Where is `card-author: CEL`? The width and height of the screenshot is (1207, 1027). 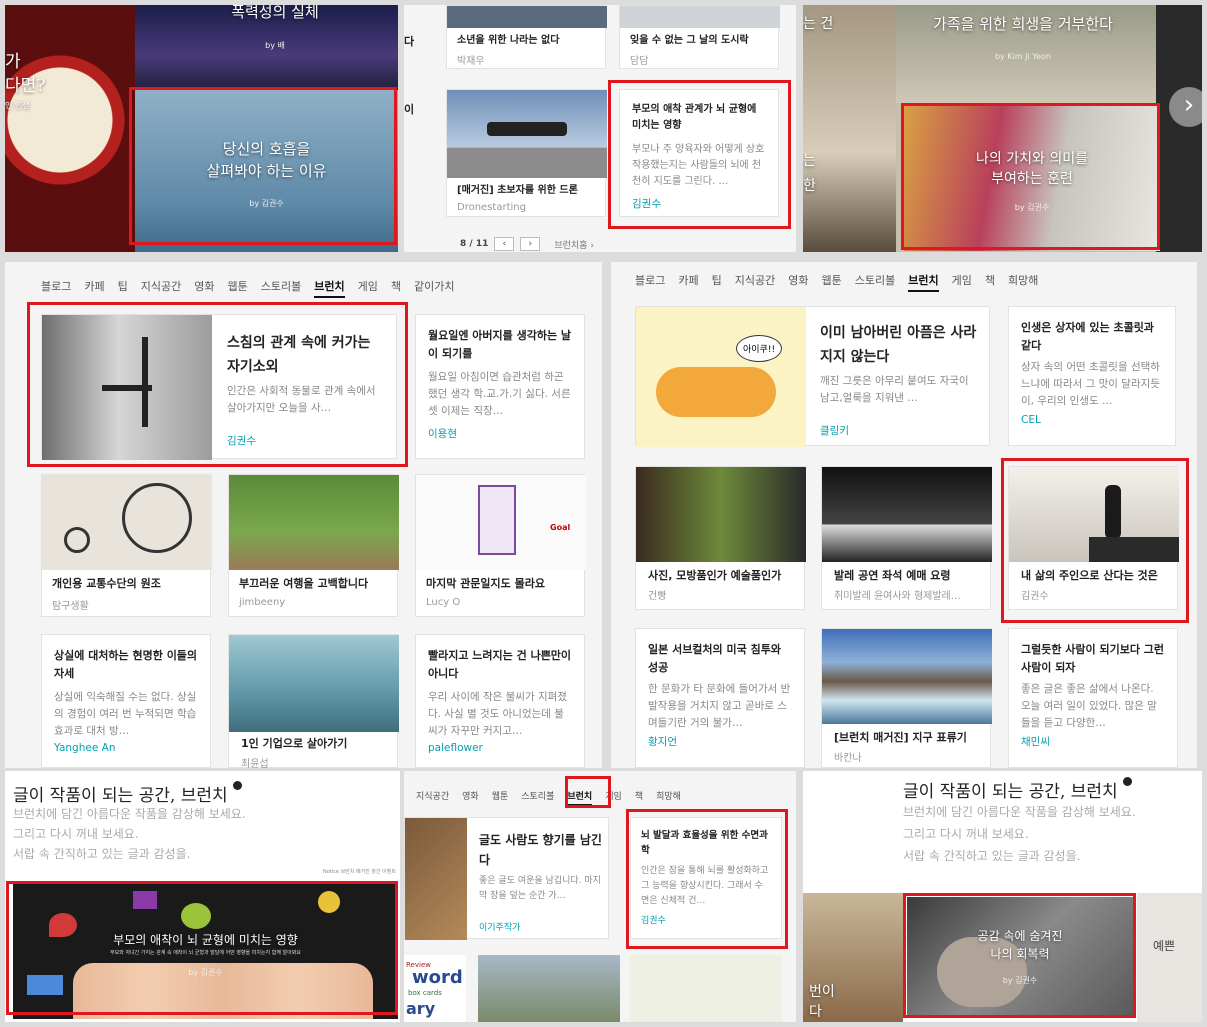
card-author: CEL is located at coordinates (1031, 420).